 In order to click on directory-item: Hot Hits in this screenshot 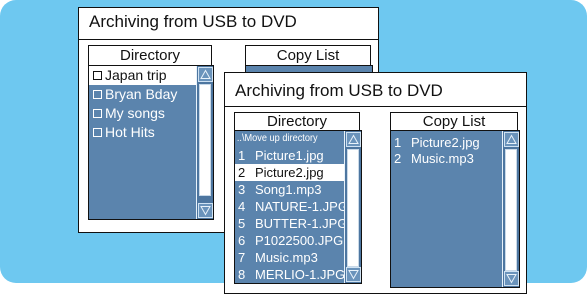, I will do `click(143, 132)`.